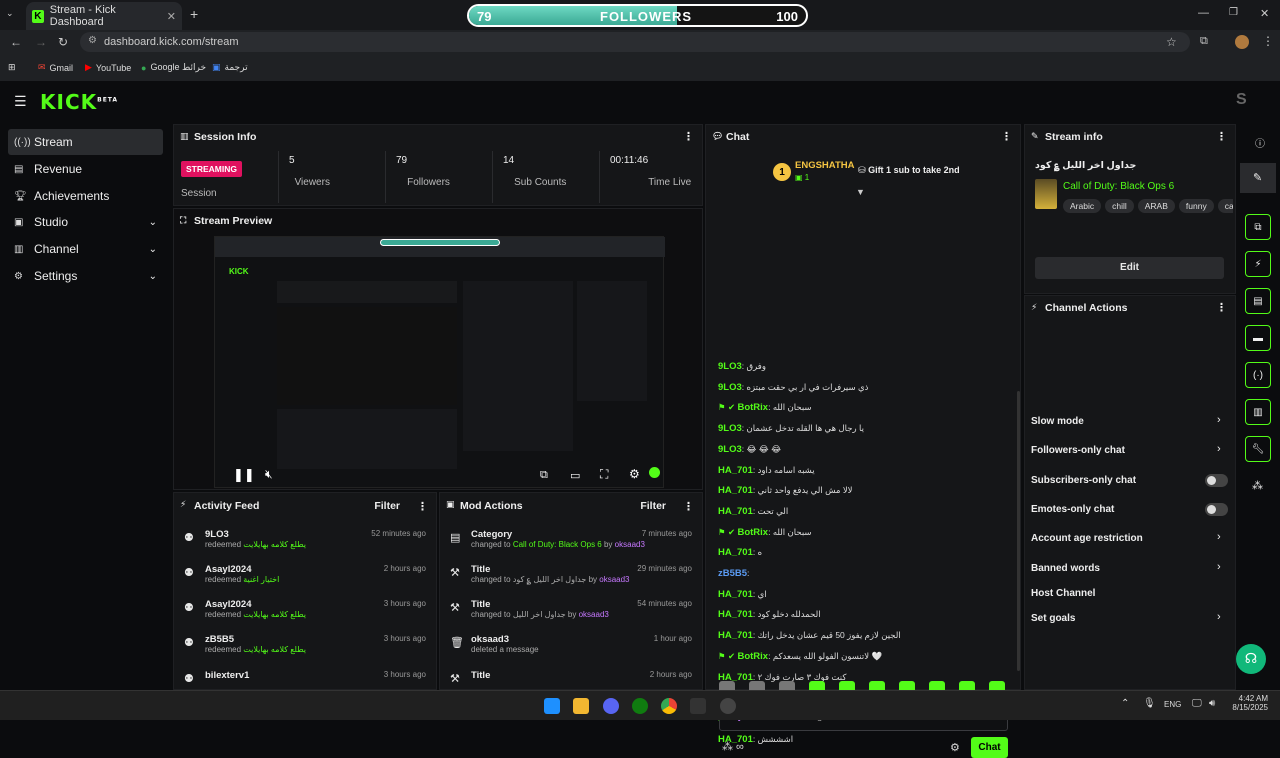  Describe the element at coordinates (387, 506) in the screenshot. I see `activity-filter-button: Filter` at that location.